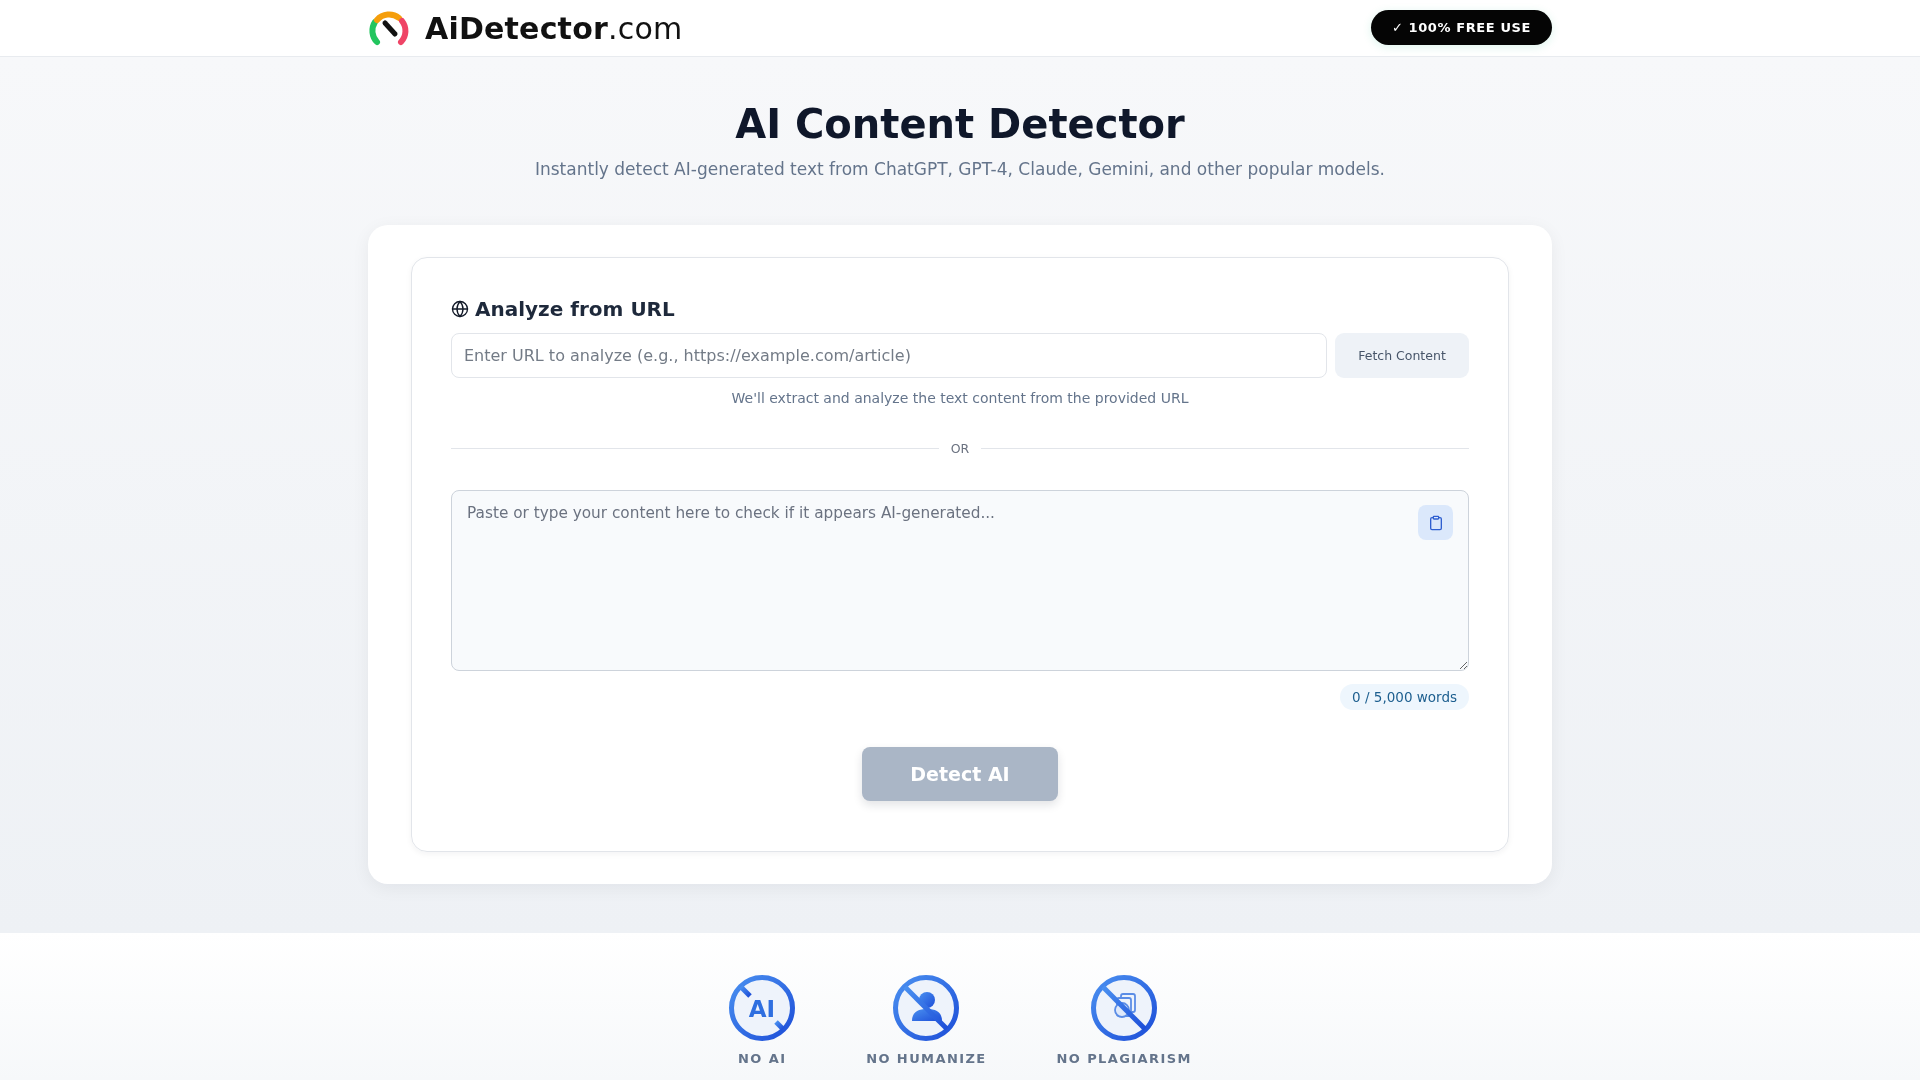 Image resolution: width=1920 pixels, height=1080 pixels. I want to click on free-use-badge: ✓ 100% FREE USE, so click(1461, 27).